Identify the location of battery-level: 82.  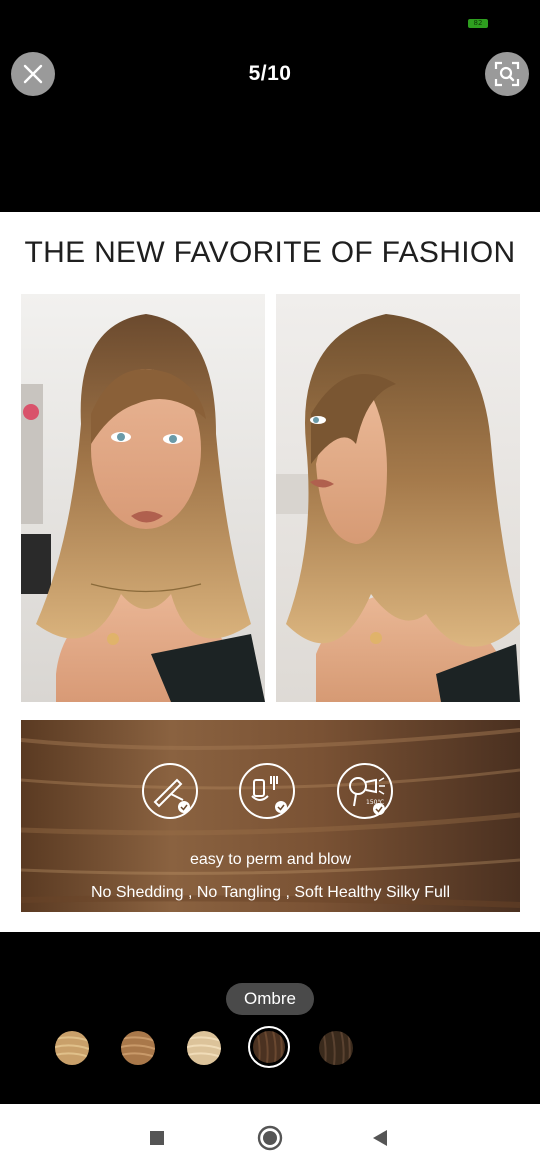
(478, 23).